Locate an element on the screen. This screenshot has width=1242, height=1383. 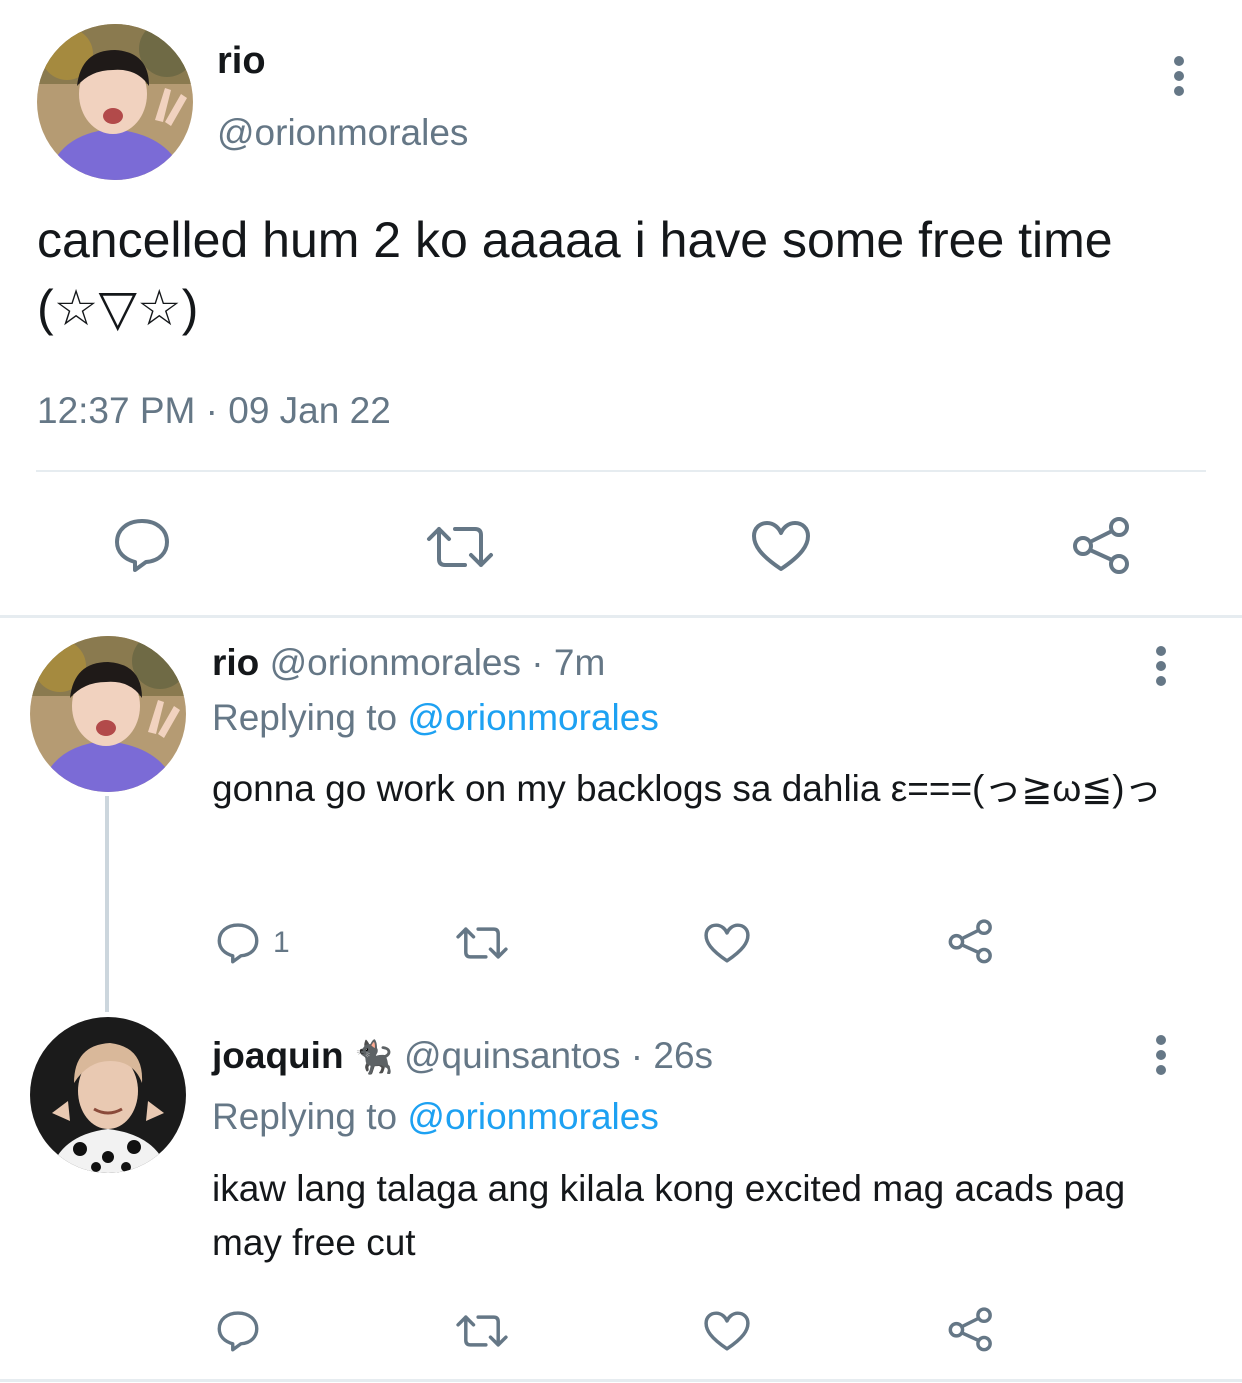
reply-time: 7m is located at coordinates (579, 662).